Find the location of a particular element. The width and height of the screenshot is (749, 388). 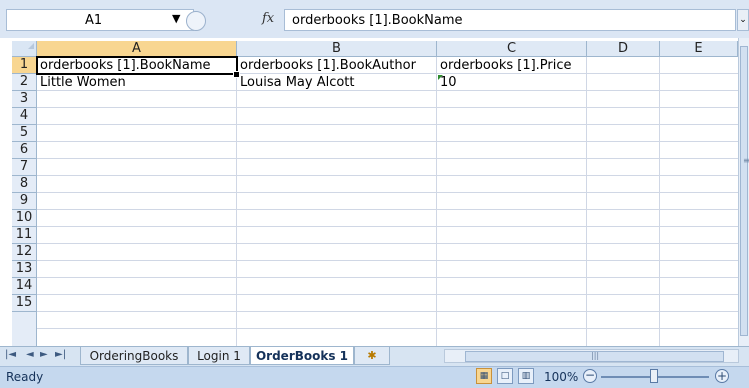

zoom-out-icon: − is located at coordinates (590, 376).